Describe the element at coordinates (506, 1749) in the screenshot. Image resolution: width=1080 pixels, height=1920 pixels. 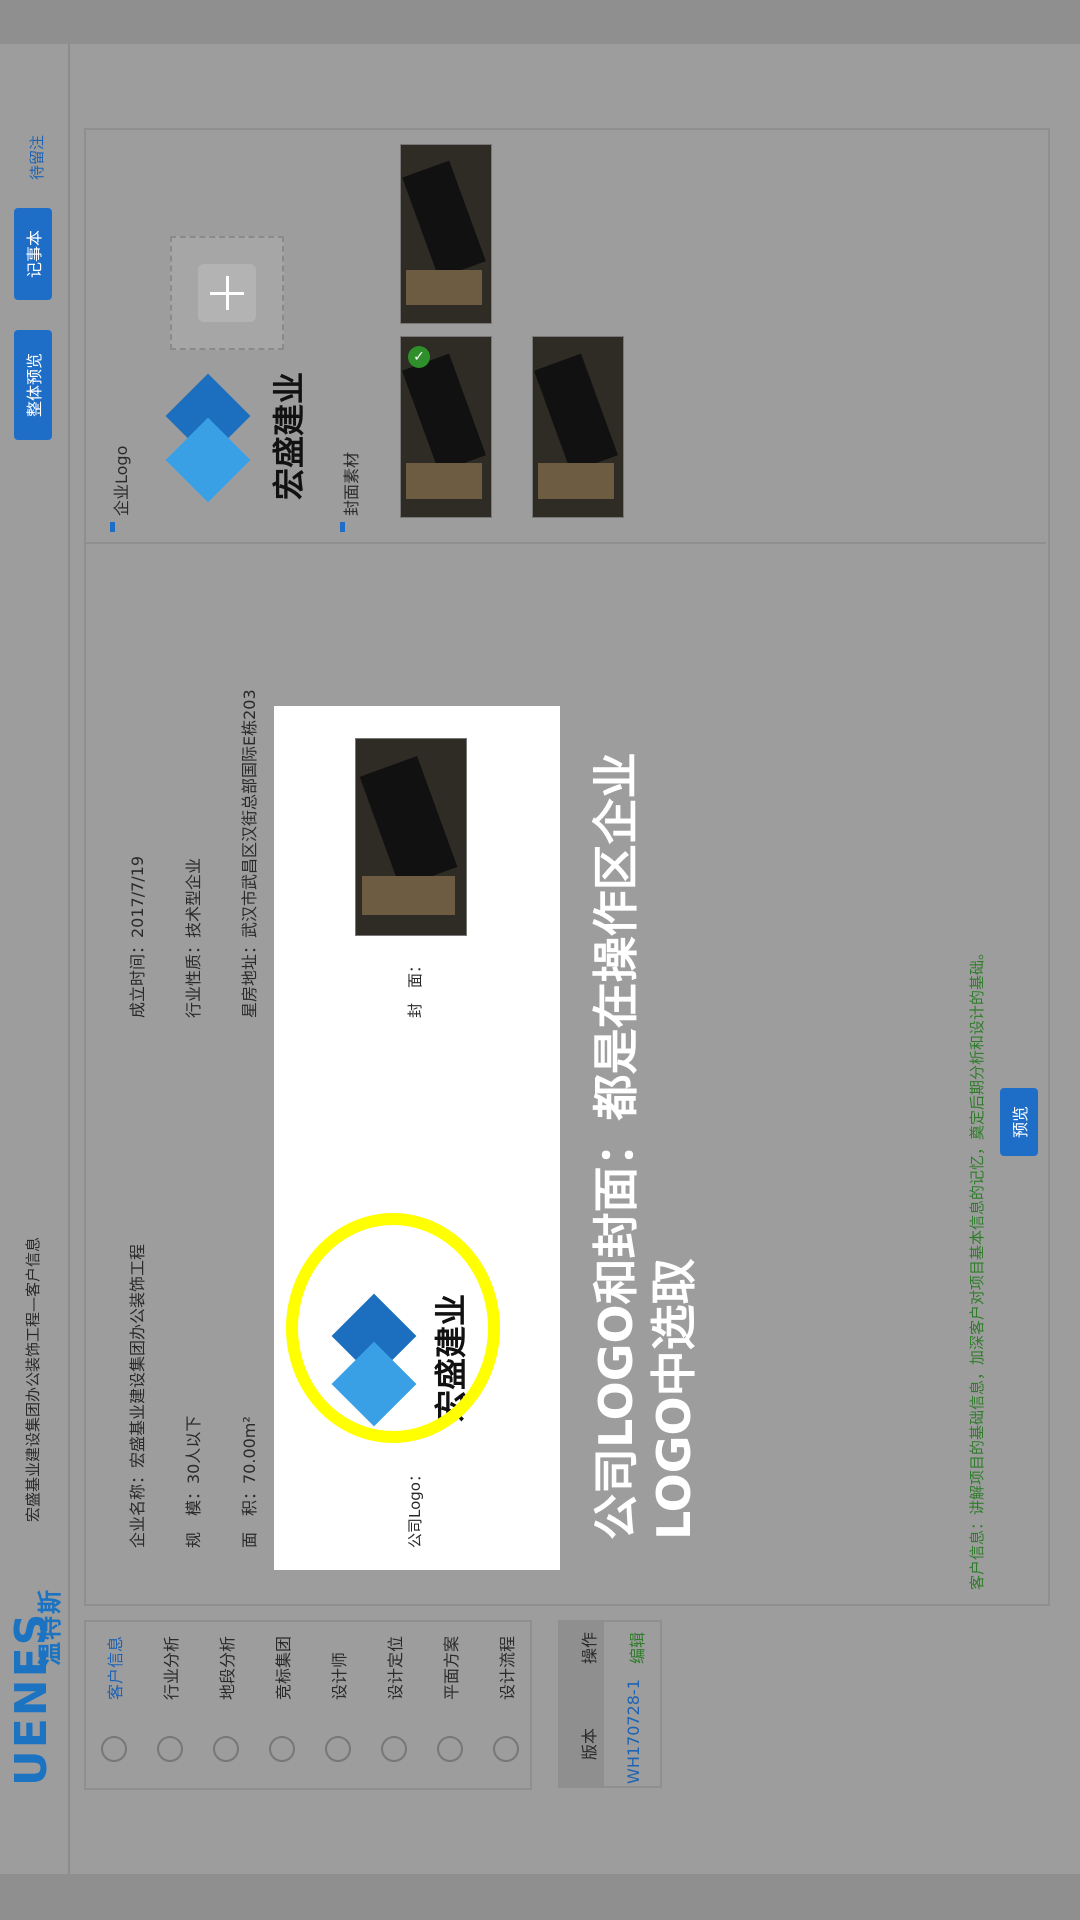
I see `flow-icon` at that location.